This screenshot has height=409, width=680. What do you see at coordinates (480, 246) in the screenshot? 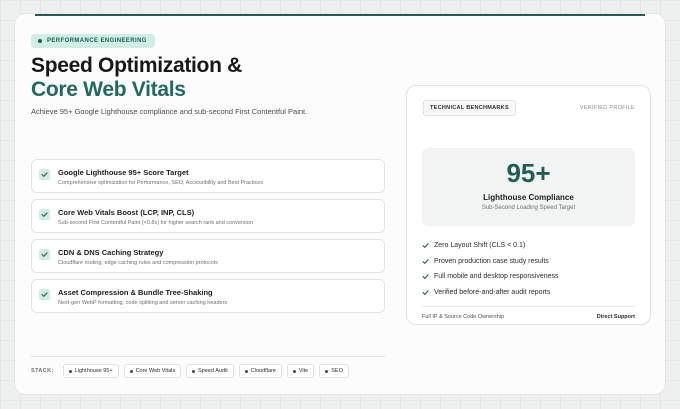
I see `checklist-label: Zero Layout Shift (CLS < 0.1)` at bounding box center [480, 246].